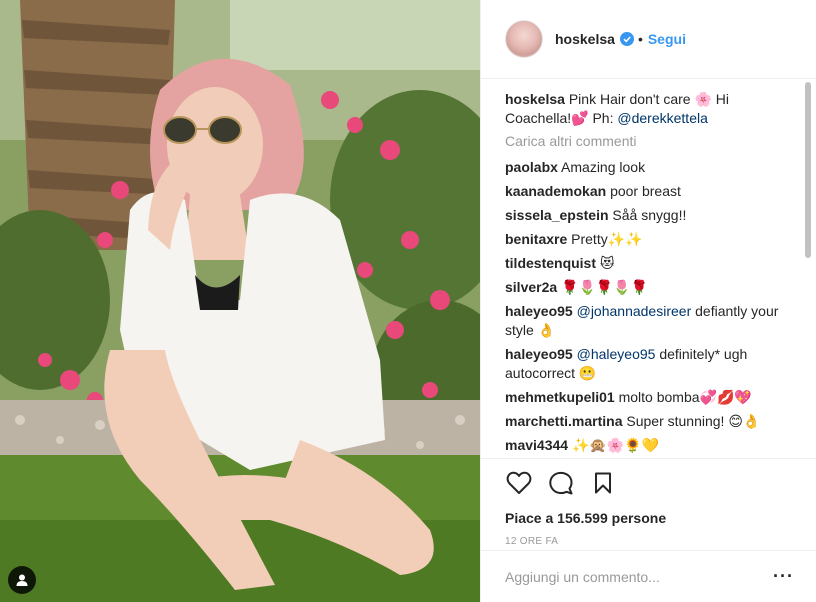  I want to click on add-comment-bar: ···, so click(648, 576).